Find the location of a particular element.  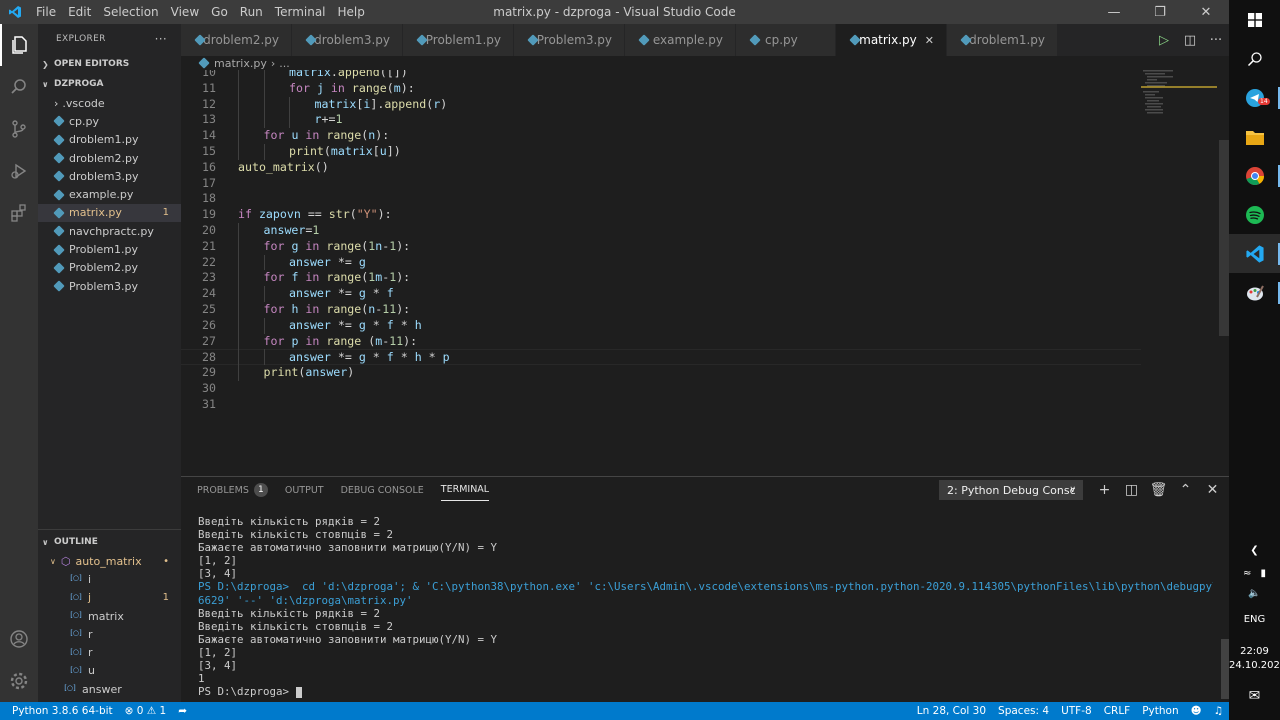

folder-section: ∨ DZPROGA is located at coordinates (109, 84).